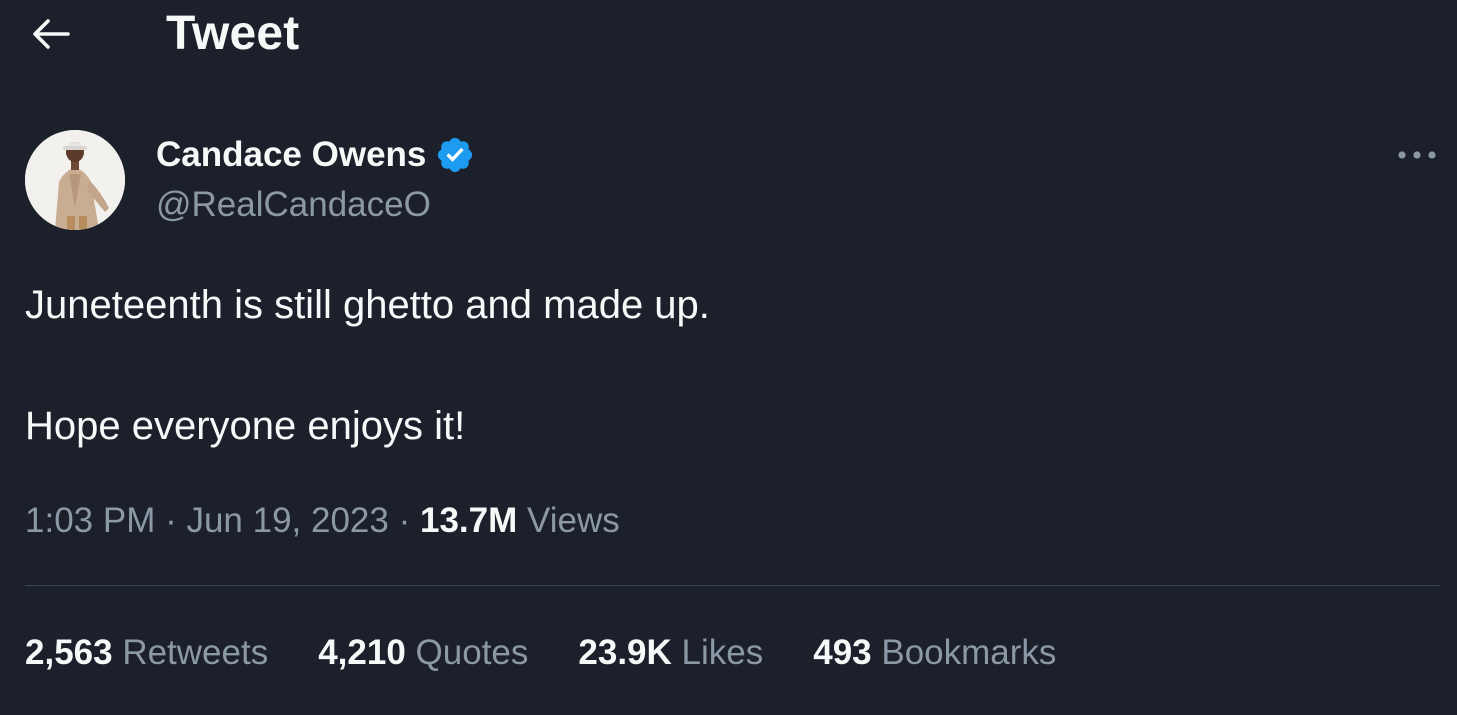 The image size is (1457, 715). Describe the element at coordinates (568, 520) in the screenshot. I see `views-label: Views` at that location.